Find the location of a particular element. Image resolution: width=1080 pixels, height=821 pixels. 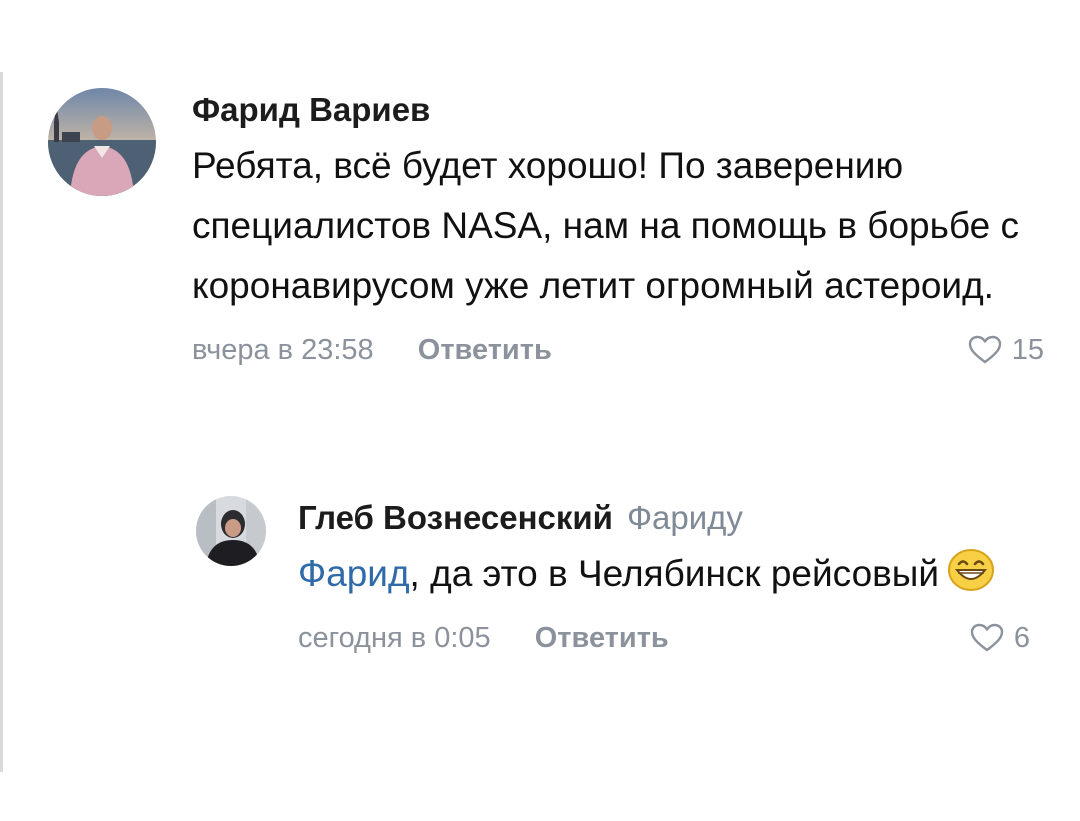

comment-text: Фарид, да это в Челябинск рейсовый is located at coordinates (668, 574).